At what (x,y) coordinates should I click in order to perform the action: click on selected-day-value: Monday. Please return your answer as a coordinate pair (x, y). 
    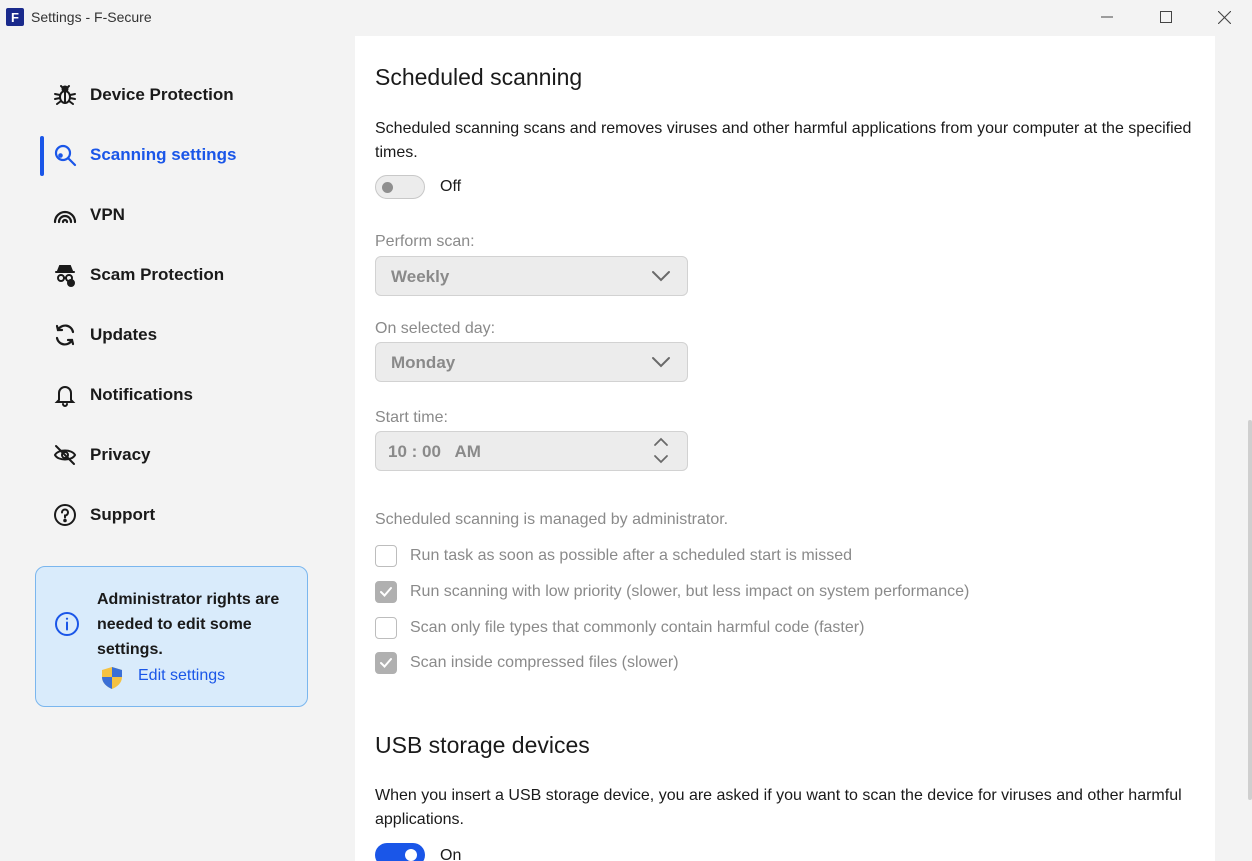
    Looking at the image, I should click on (423, 362).